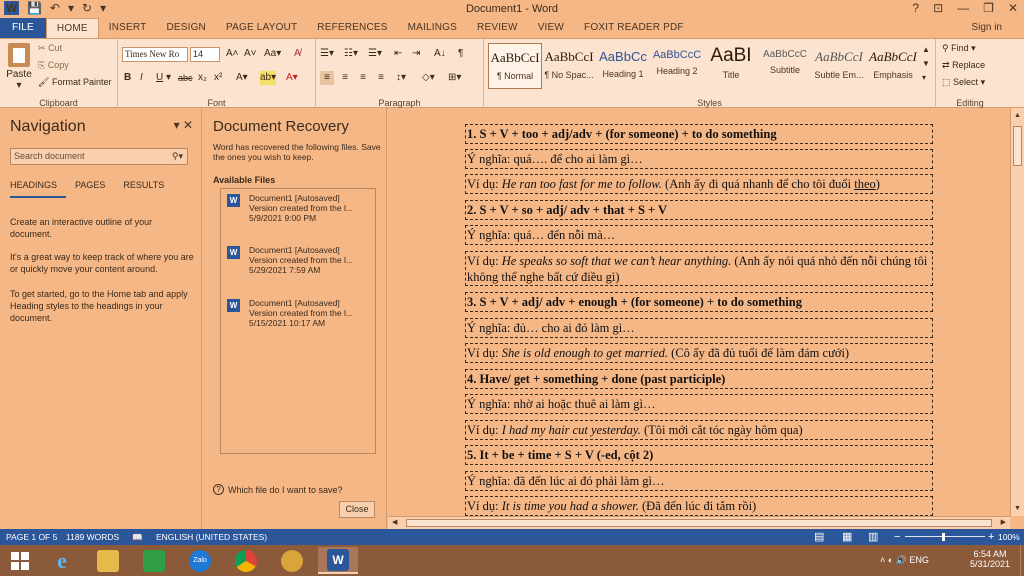 The height and width of the screenshot is (576, 1024). I want to click on style-heading-1: AaBbCc Heading 1, so click(623, 66).